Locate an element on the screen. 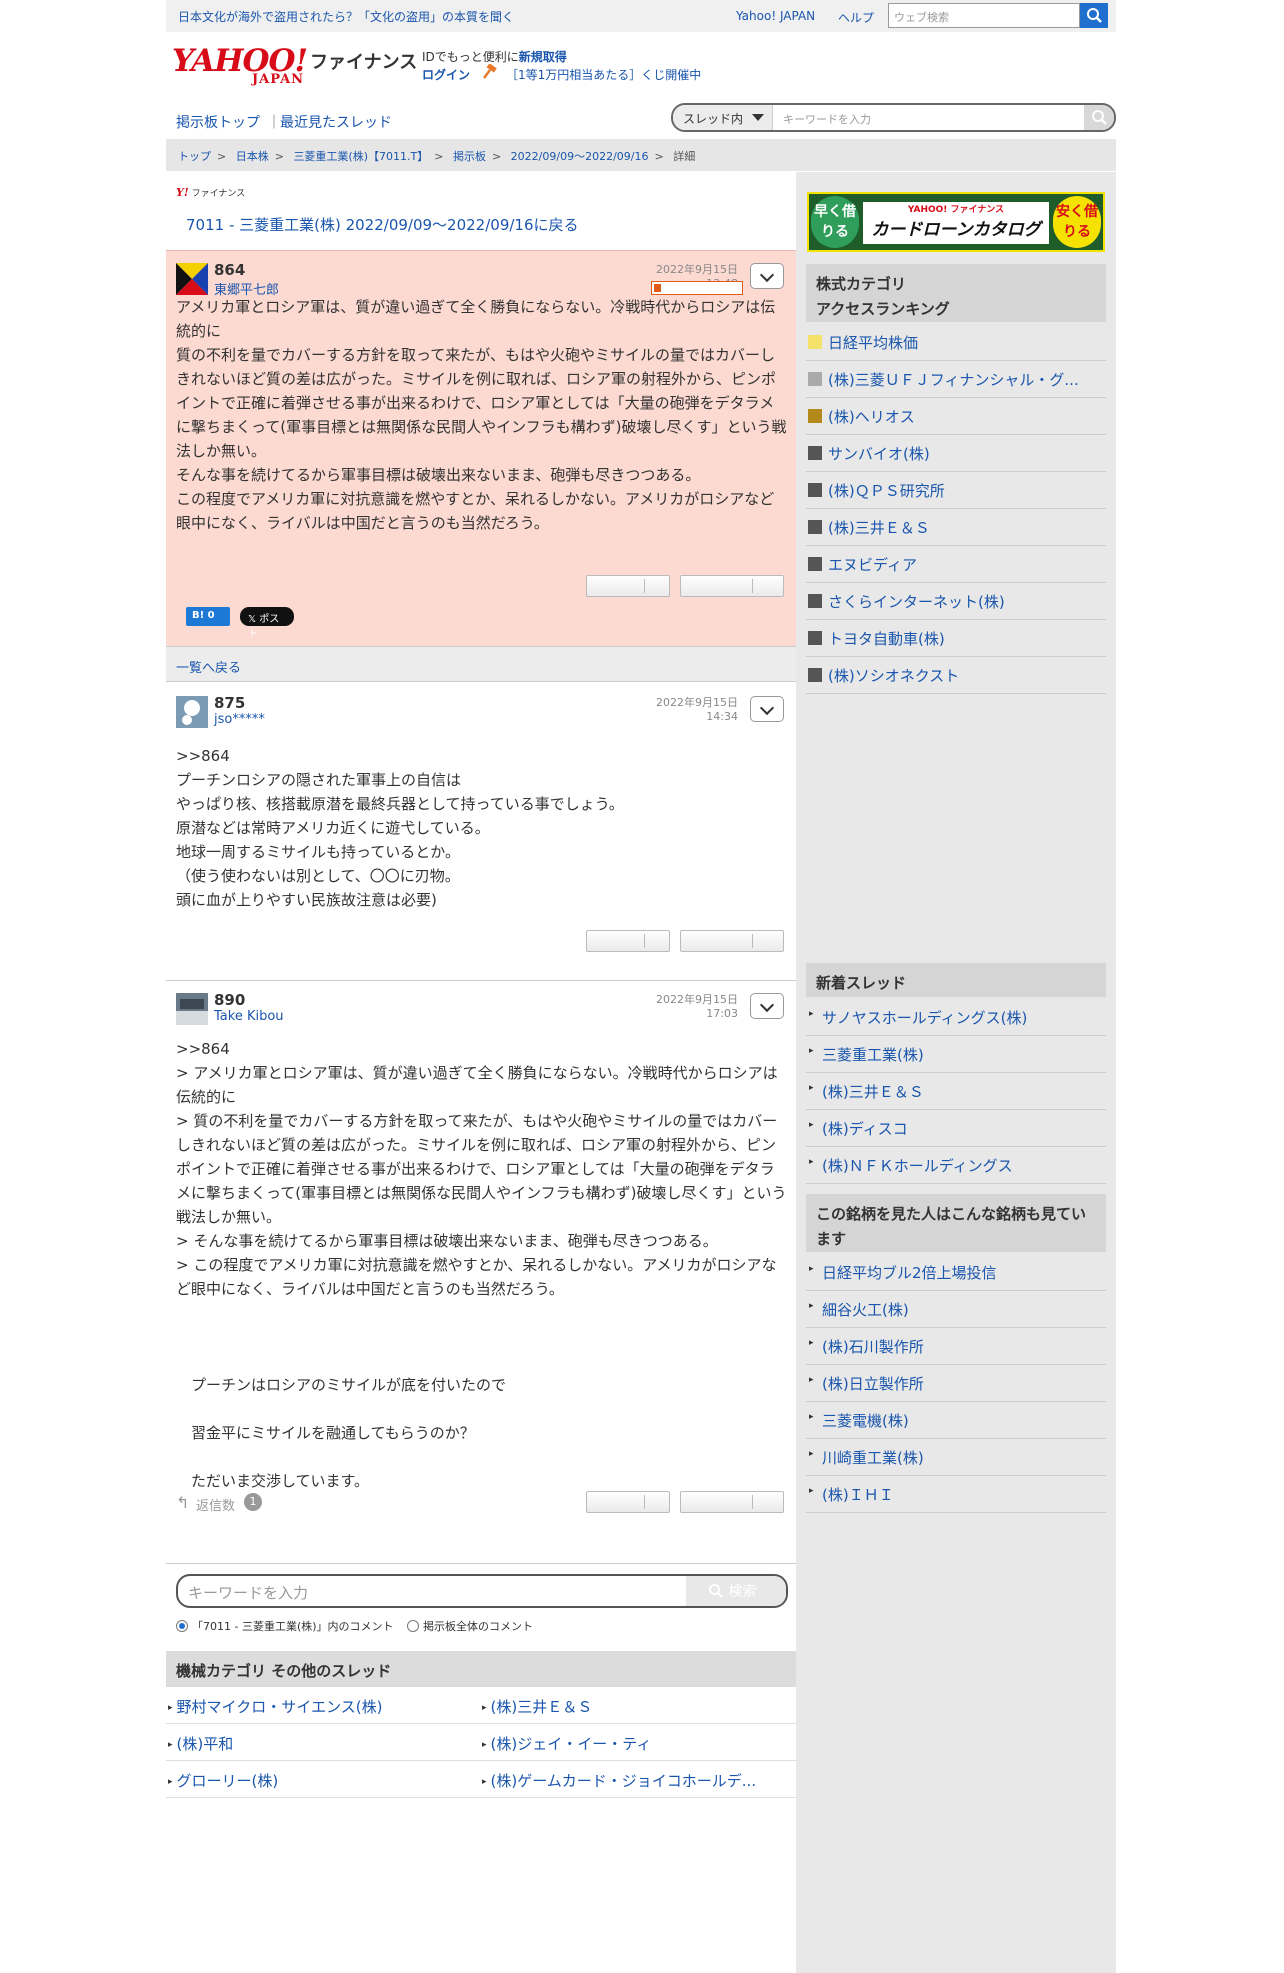  other-thread-link: ▸ (株)三井Ｅ＆Ｓ is located at coordinates (537, 1706).